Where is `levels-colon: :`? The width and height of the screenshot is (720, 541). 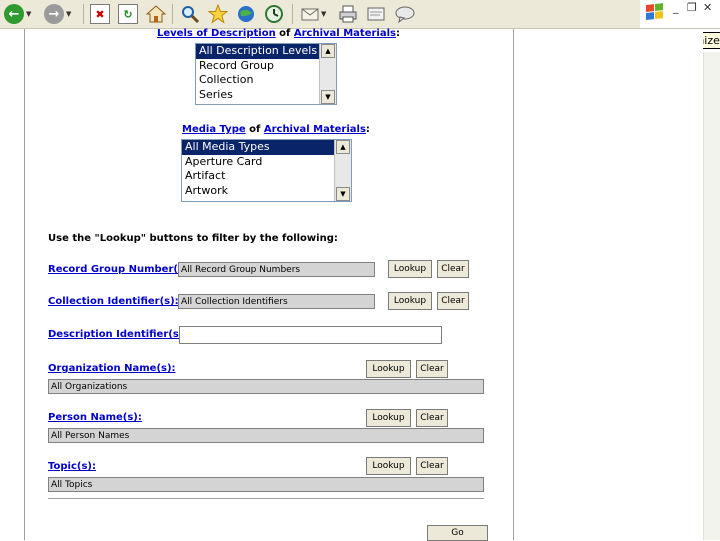
levels-colon: : is located at coordinates (397, 33).